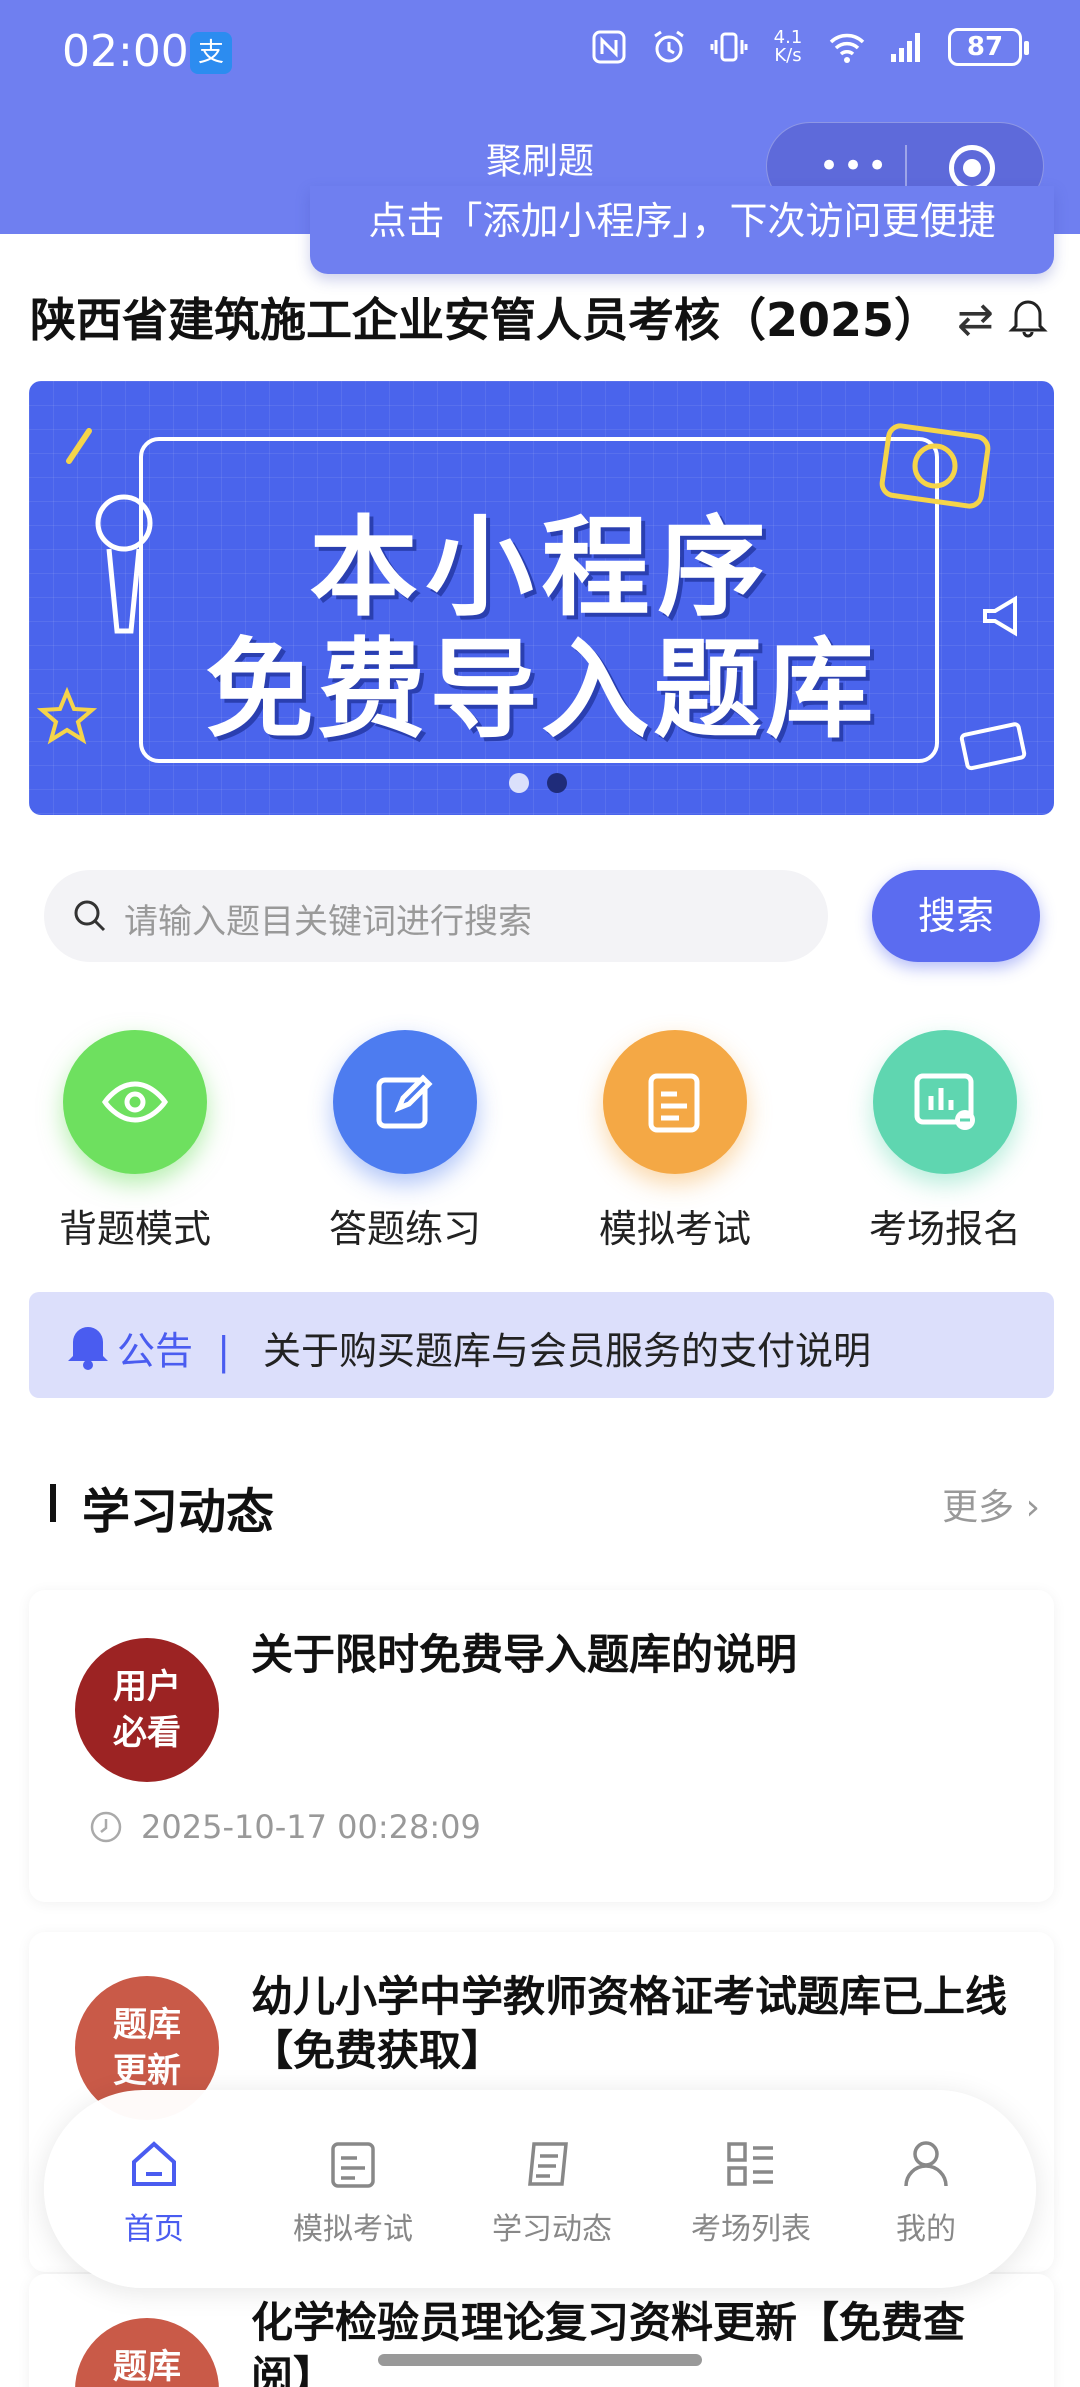  I want to click on user-icon, so click(926, 2164).